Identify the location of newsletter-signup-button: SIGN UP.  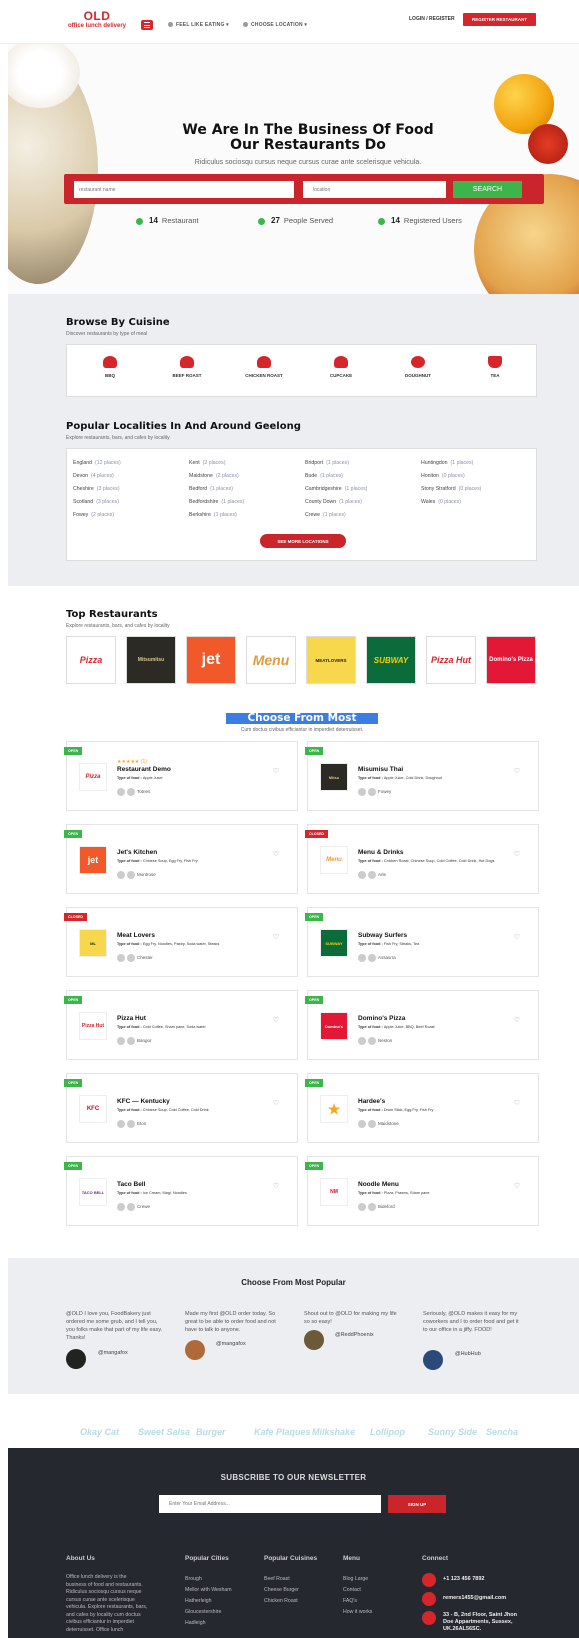
(417, 1504).